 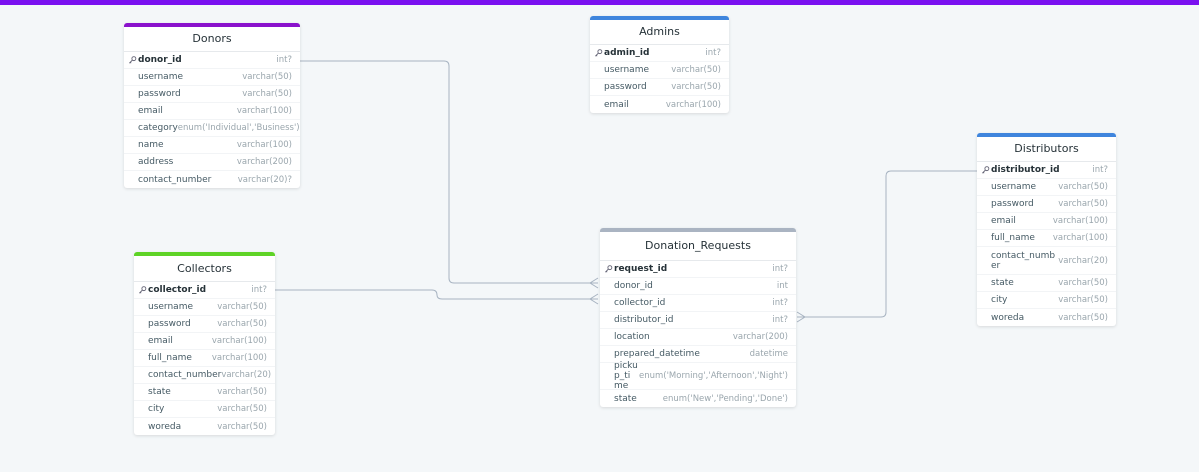 I want to click on field-row: donor_id int, so click(x=698, y=286).